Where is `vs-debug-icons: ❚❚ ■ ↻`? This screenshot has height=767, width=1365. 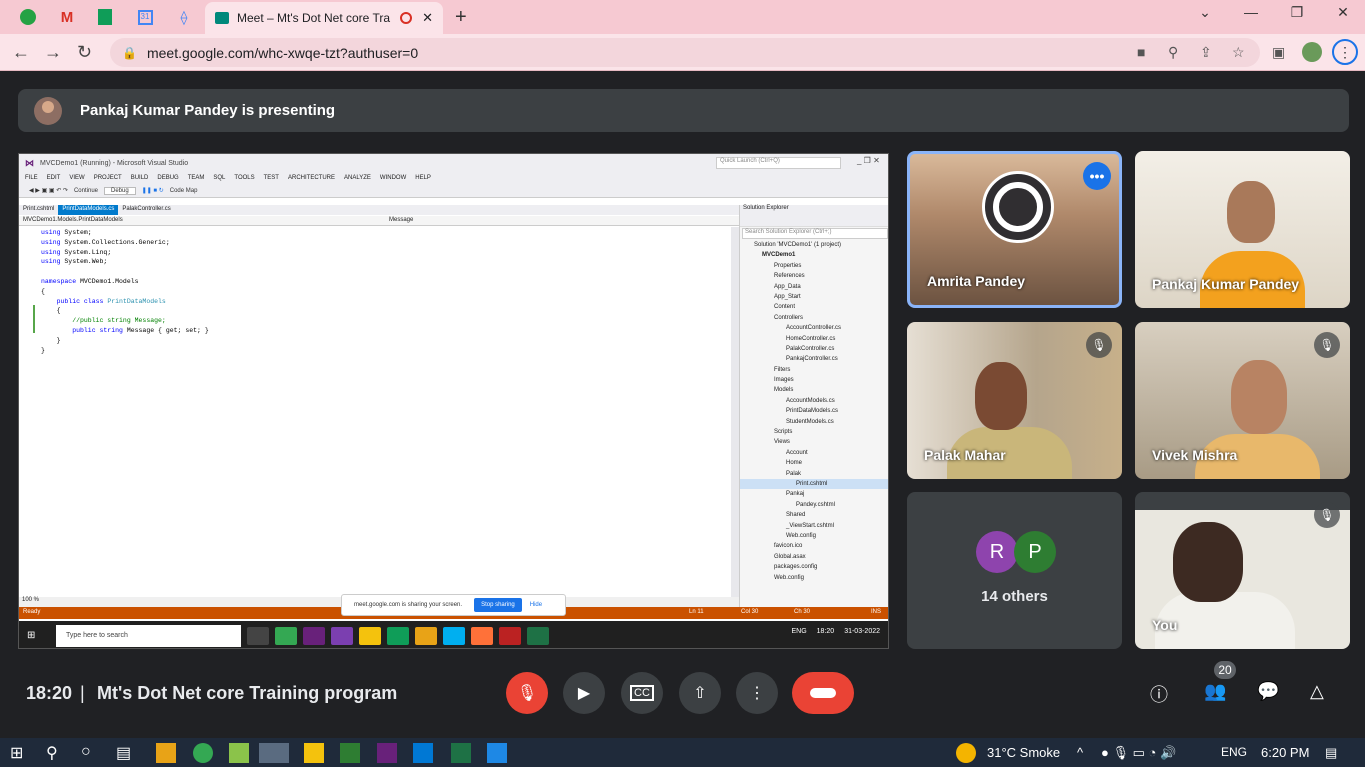 vs-debug-icons: ❚❚ ■ ↻ is located at coordinates (153, 190).